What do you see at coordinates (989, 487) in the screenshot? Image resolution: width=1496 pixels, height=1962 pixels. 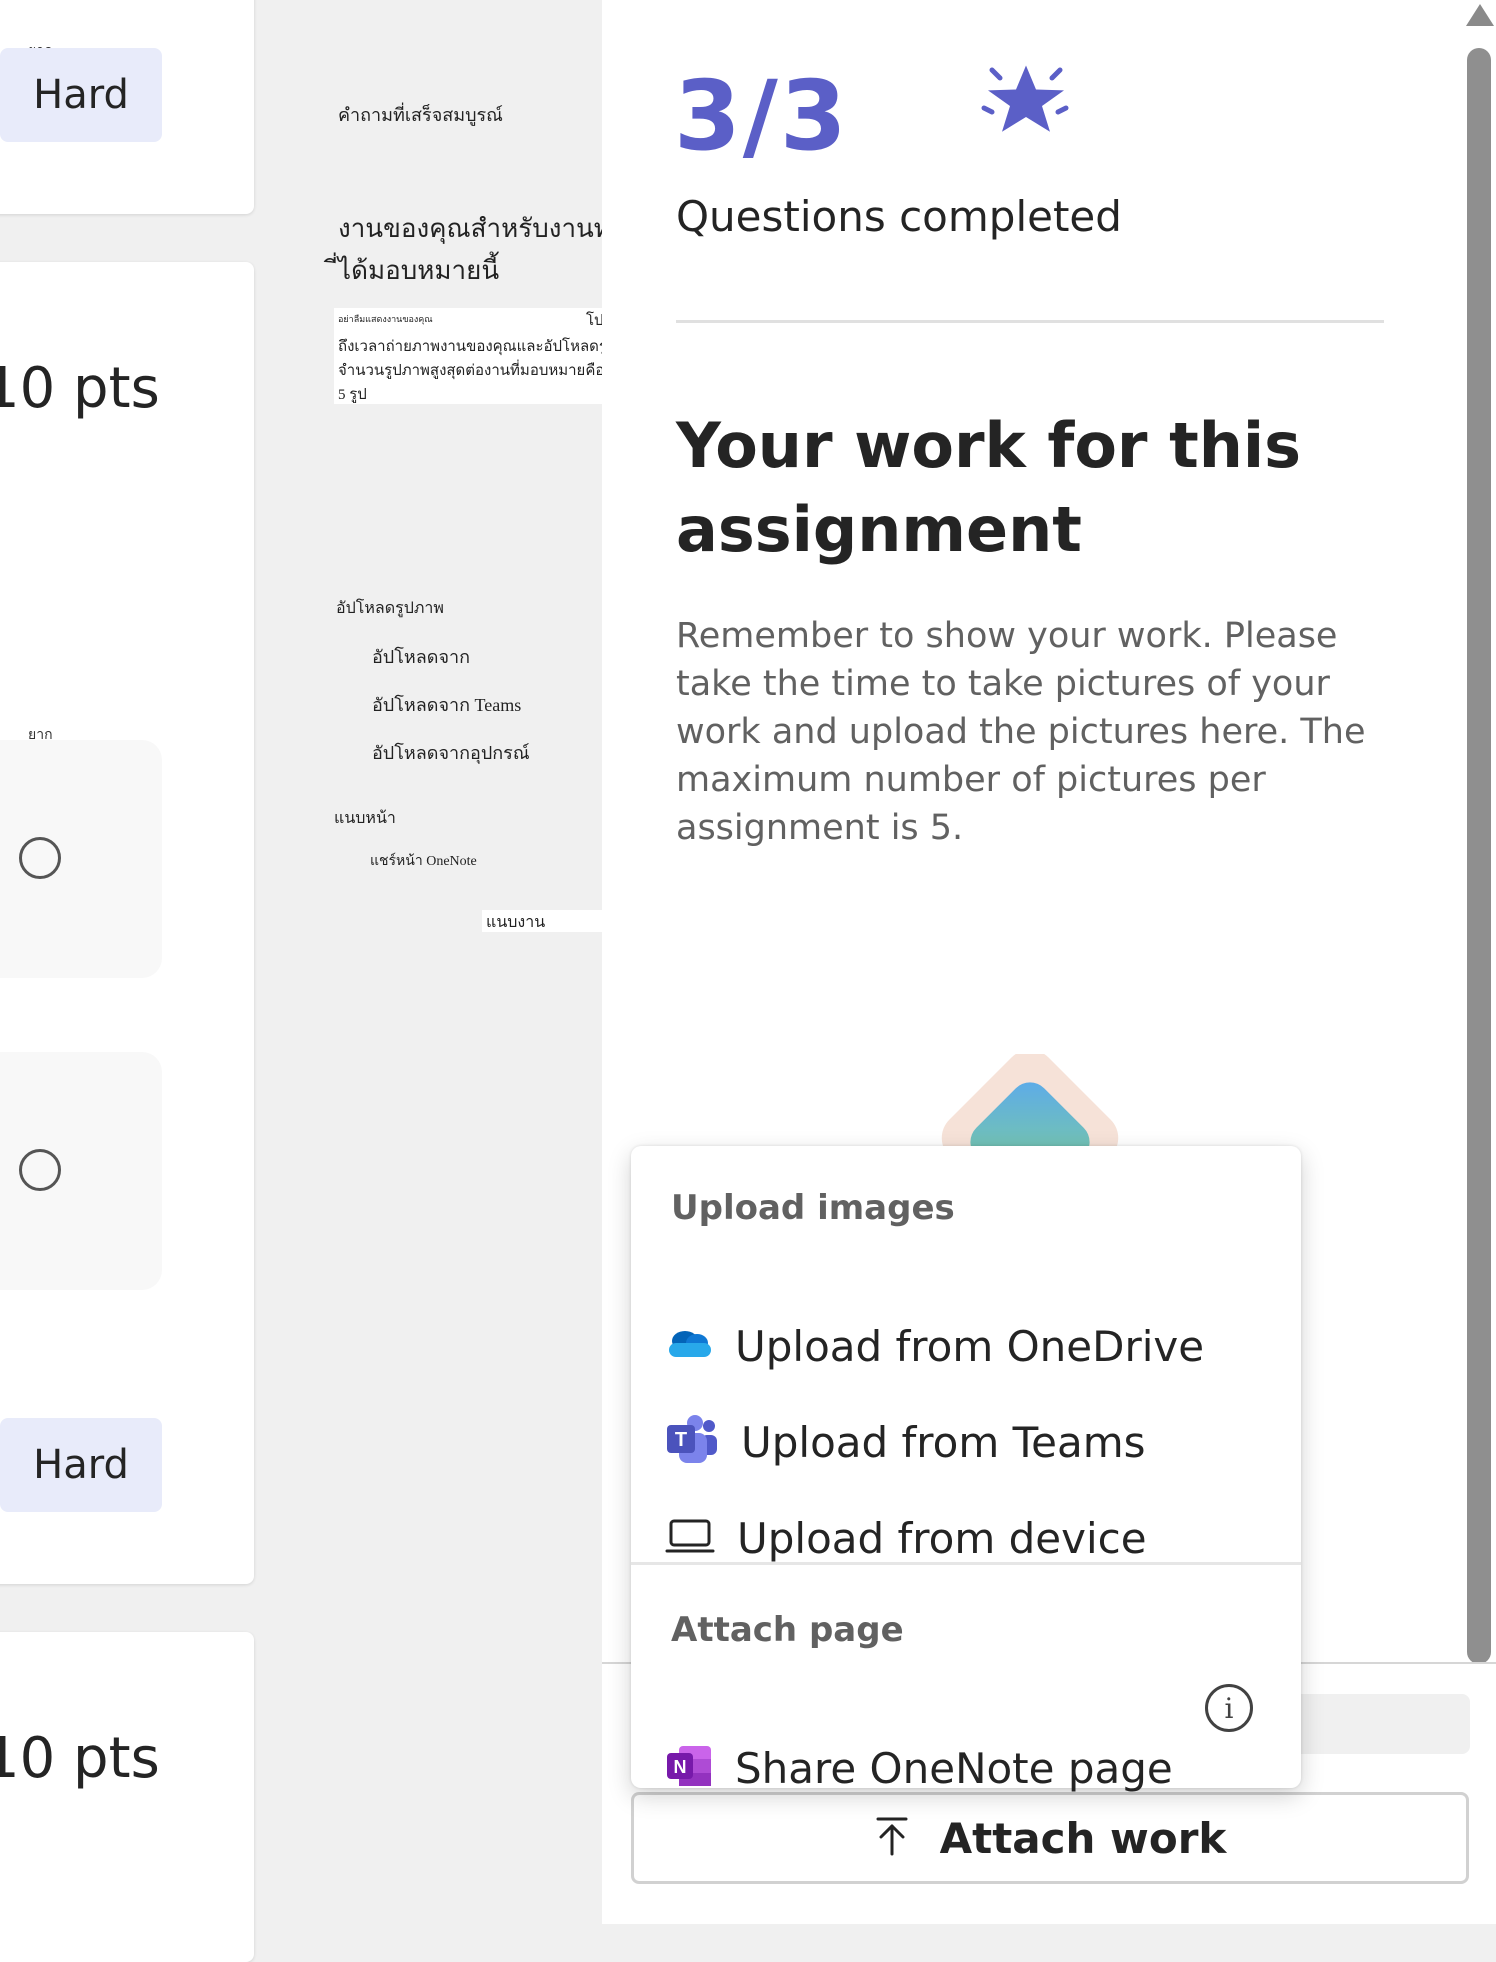 I see `work-section-title: Your work for this assignment` at bounding box center [989, 487].